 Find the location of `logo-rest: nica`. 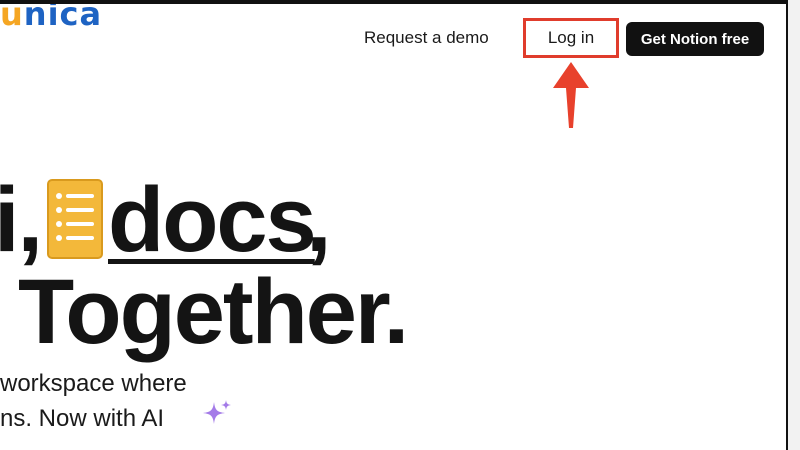

logo-rest: nica is located at coordinates (63, 18).